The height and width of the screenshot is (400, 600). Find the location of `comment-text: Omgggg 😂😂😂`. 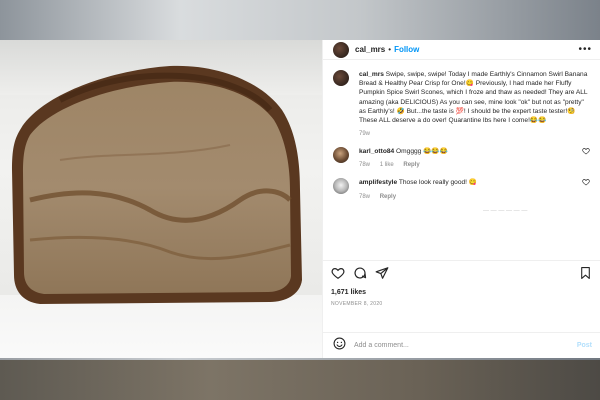

comment-text: Omgggg 😂😂😂 is located at coordinates (422, 152).